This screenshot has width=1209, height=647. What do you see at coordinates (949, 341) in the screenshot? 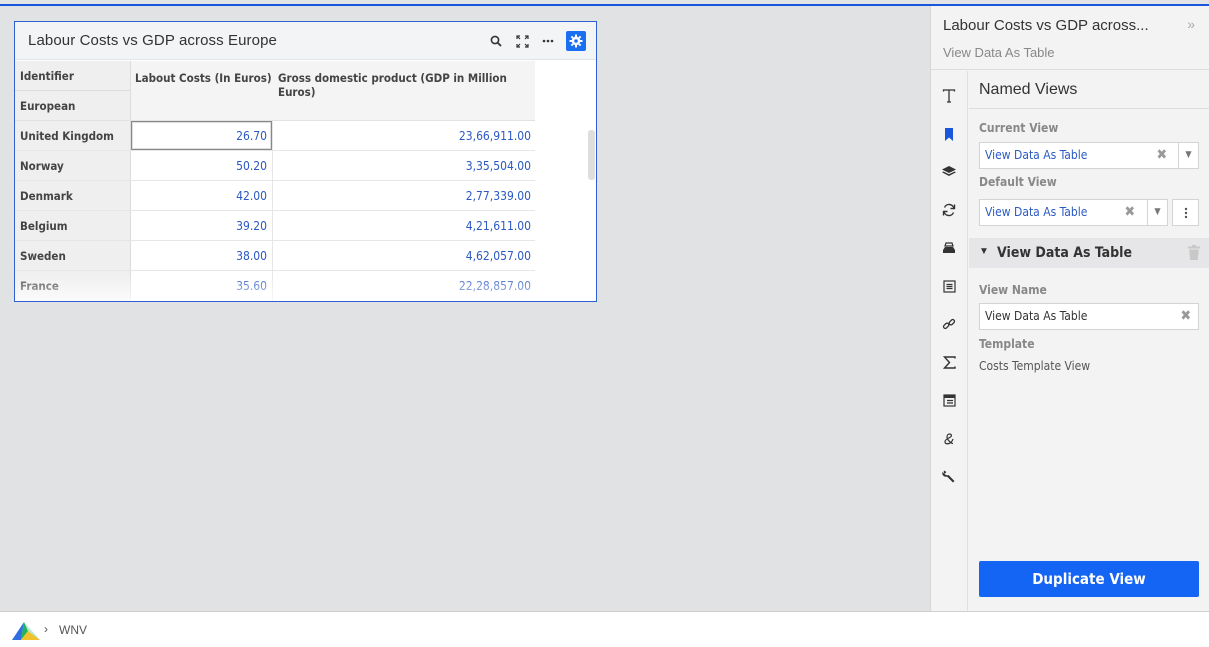
I see `panel-icon-rail` at bounding box center [949, 341].